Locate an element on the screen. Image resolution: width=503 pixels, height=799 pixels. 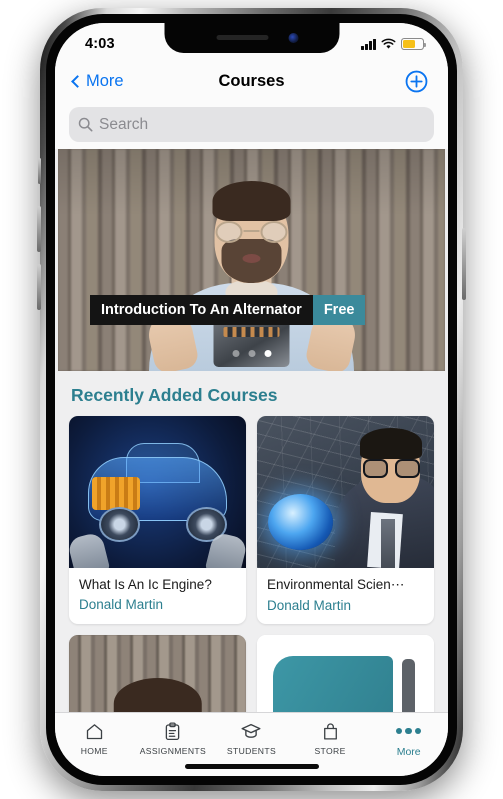
hero-caption: Introduction To An Alternator Free is located at coordinates (228, 310).